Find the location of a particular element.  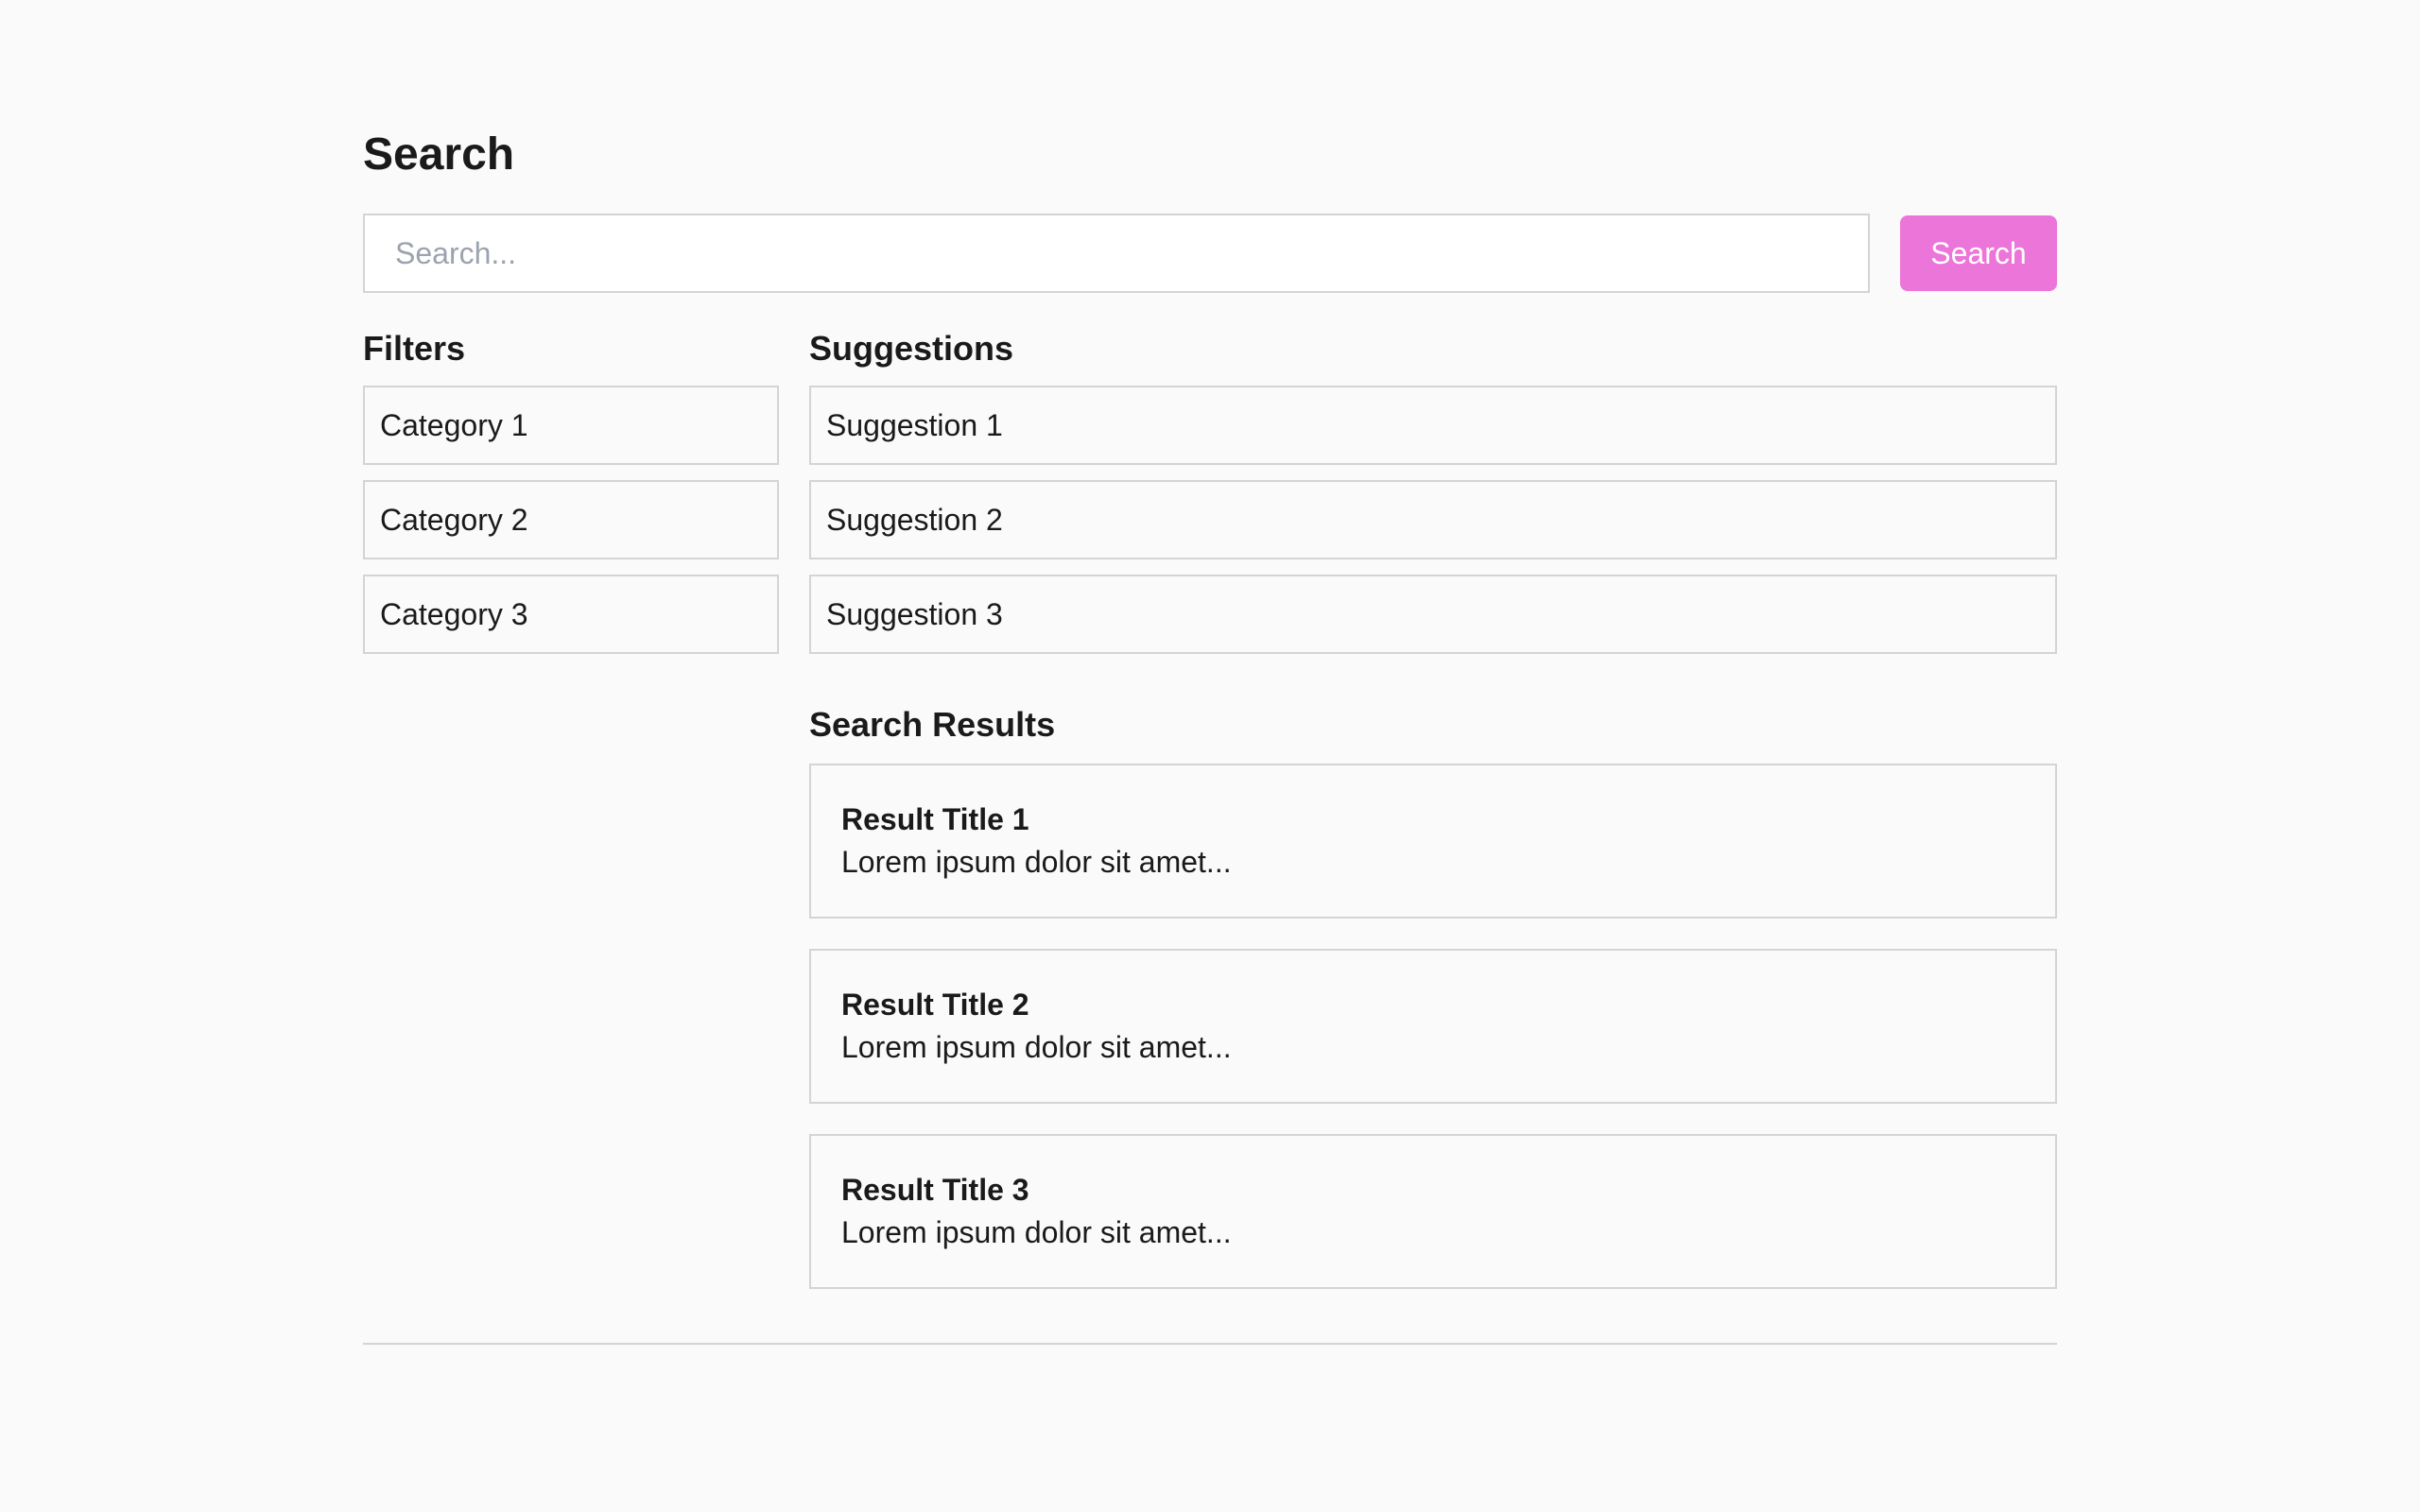

suggestion-list: Suggestion 1 Suggestion 2 Suggestion 3 is located at coordinates (1433, 520).